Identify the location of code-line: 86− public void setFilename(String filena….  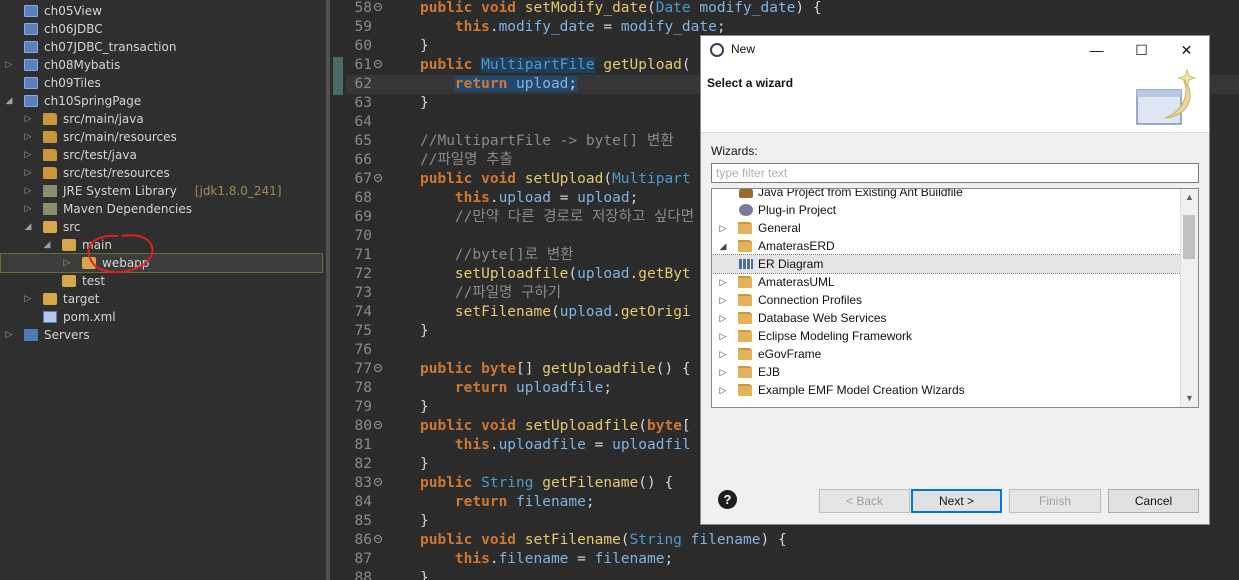
(792, 540).